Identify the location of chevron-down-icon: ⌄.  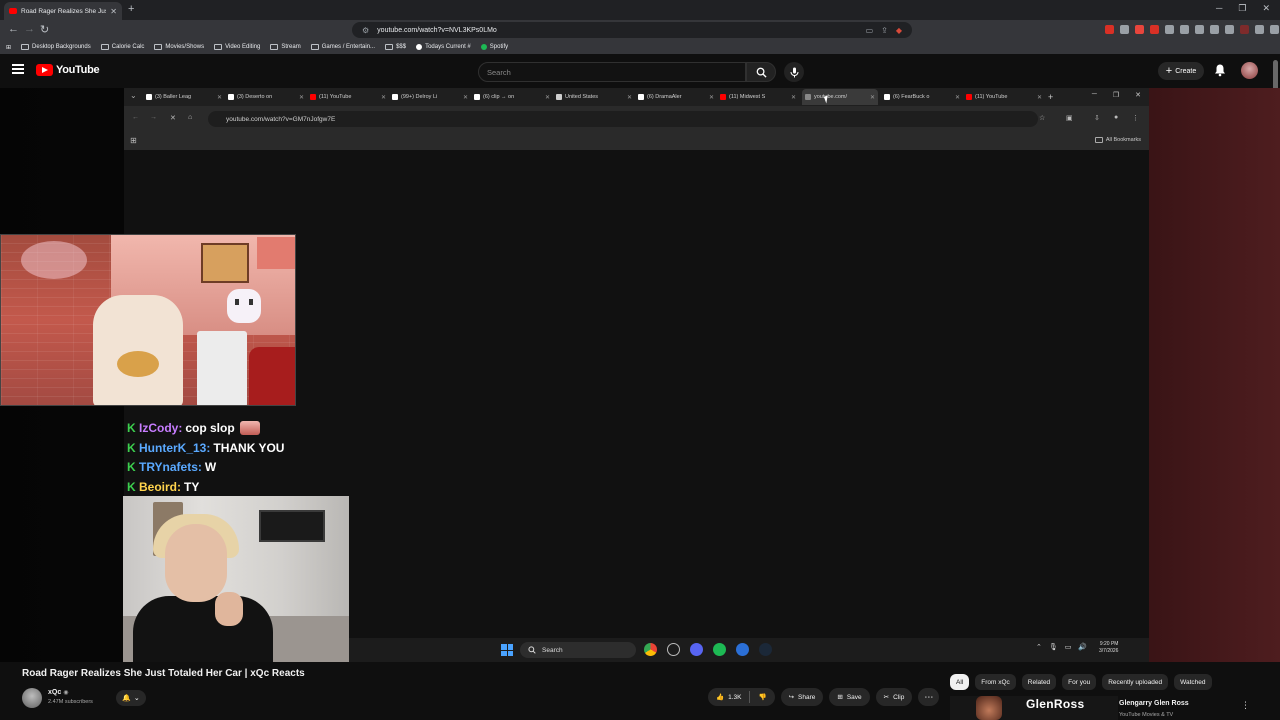
(136, 698).